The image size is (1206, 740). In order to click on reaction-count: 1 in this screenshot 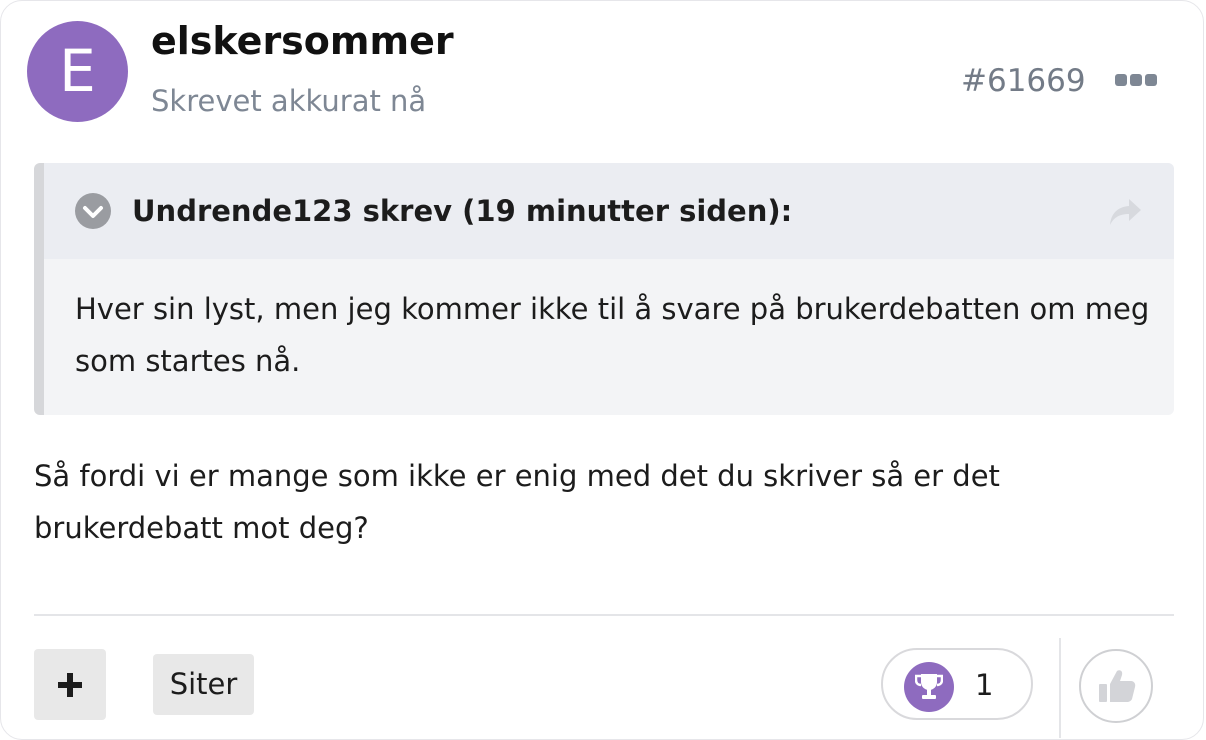, I will do `click(984, 685)`.